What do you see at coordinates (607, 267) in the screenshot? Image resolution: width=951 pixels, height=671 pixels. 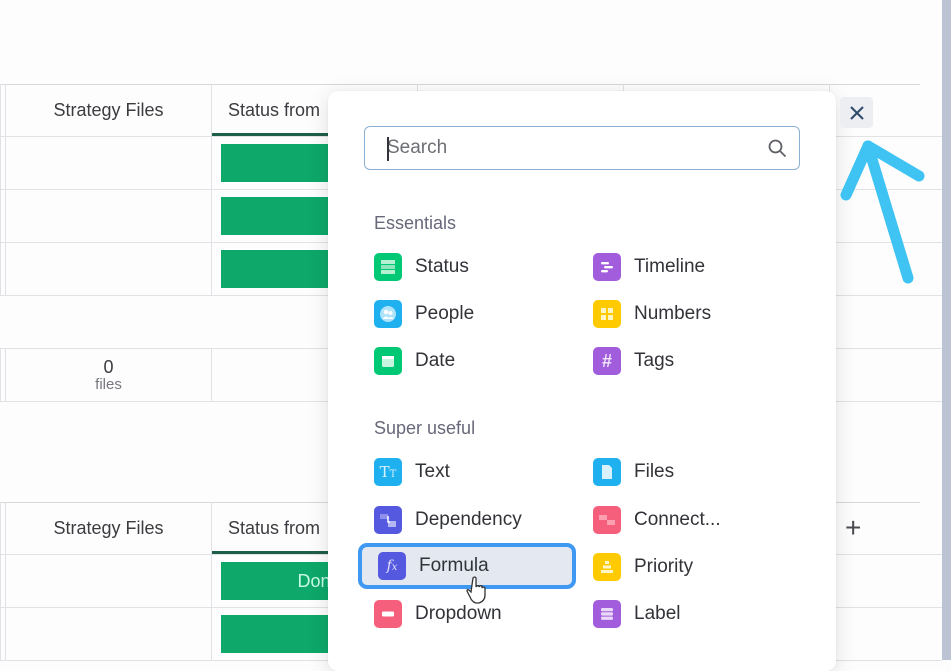 I see `timeline-icon` at bounding box center [607, 267].